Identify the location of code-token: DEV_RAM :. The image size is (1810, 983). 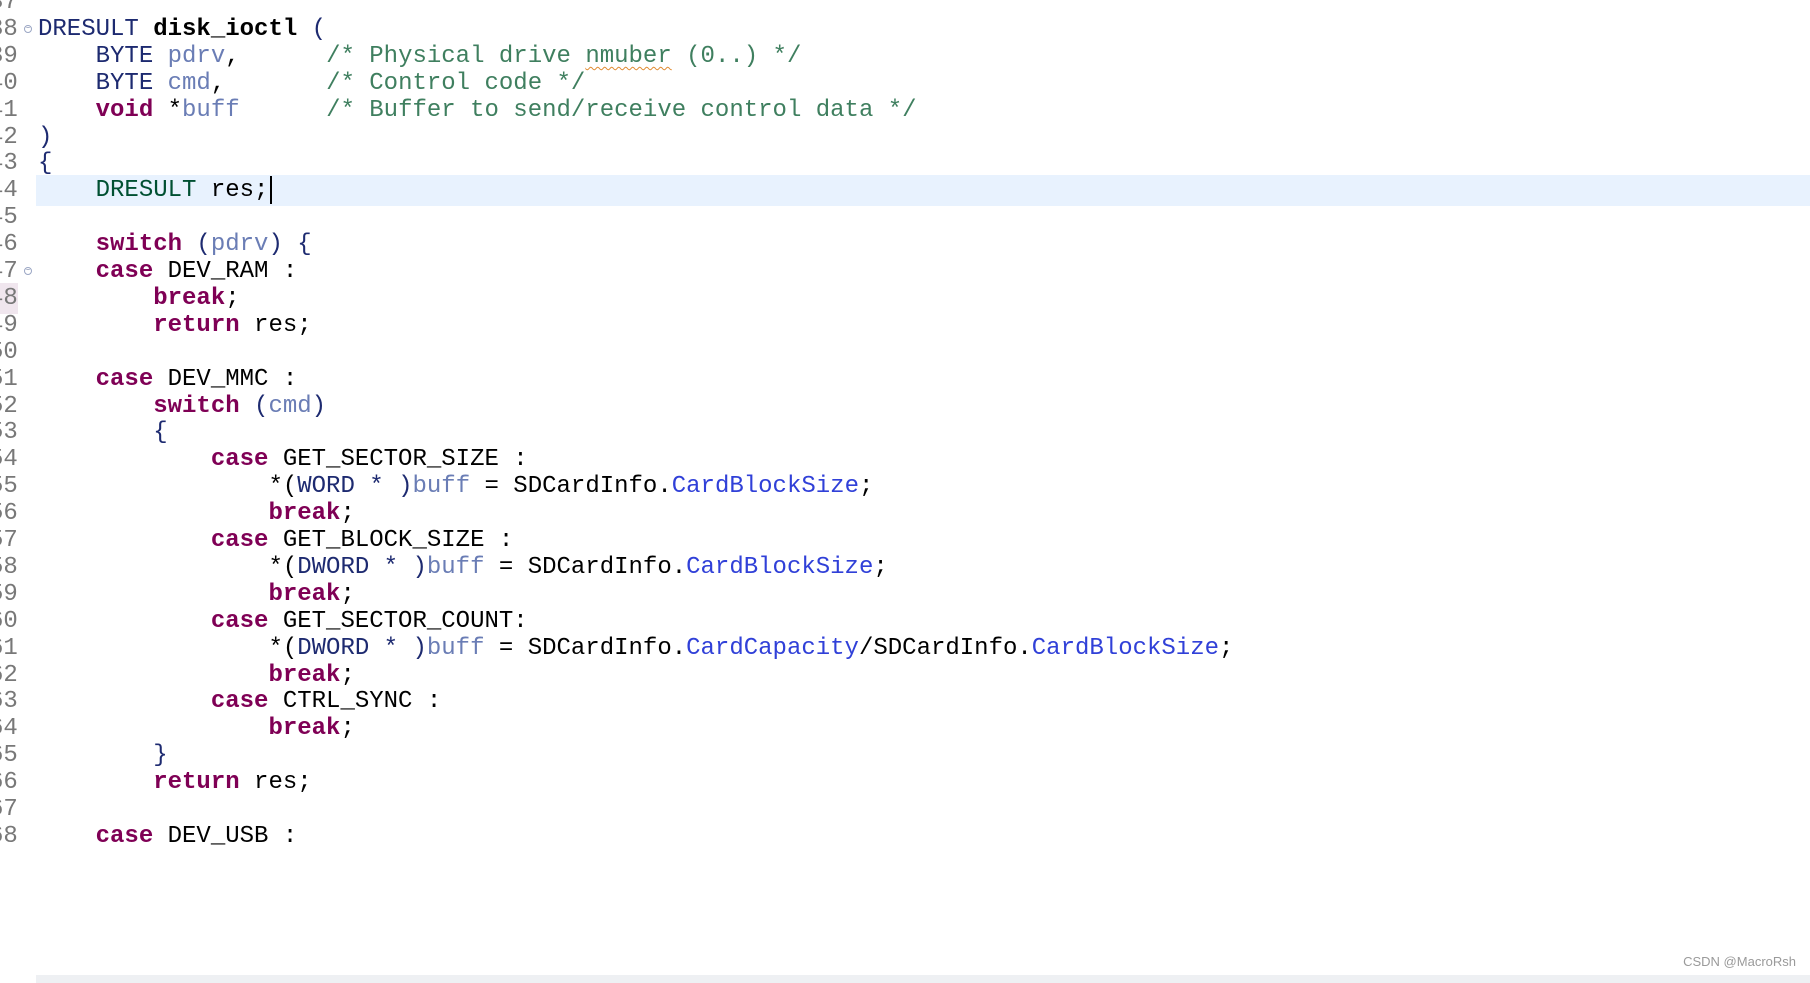
(225, 271).